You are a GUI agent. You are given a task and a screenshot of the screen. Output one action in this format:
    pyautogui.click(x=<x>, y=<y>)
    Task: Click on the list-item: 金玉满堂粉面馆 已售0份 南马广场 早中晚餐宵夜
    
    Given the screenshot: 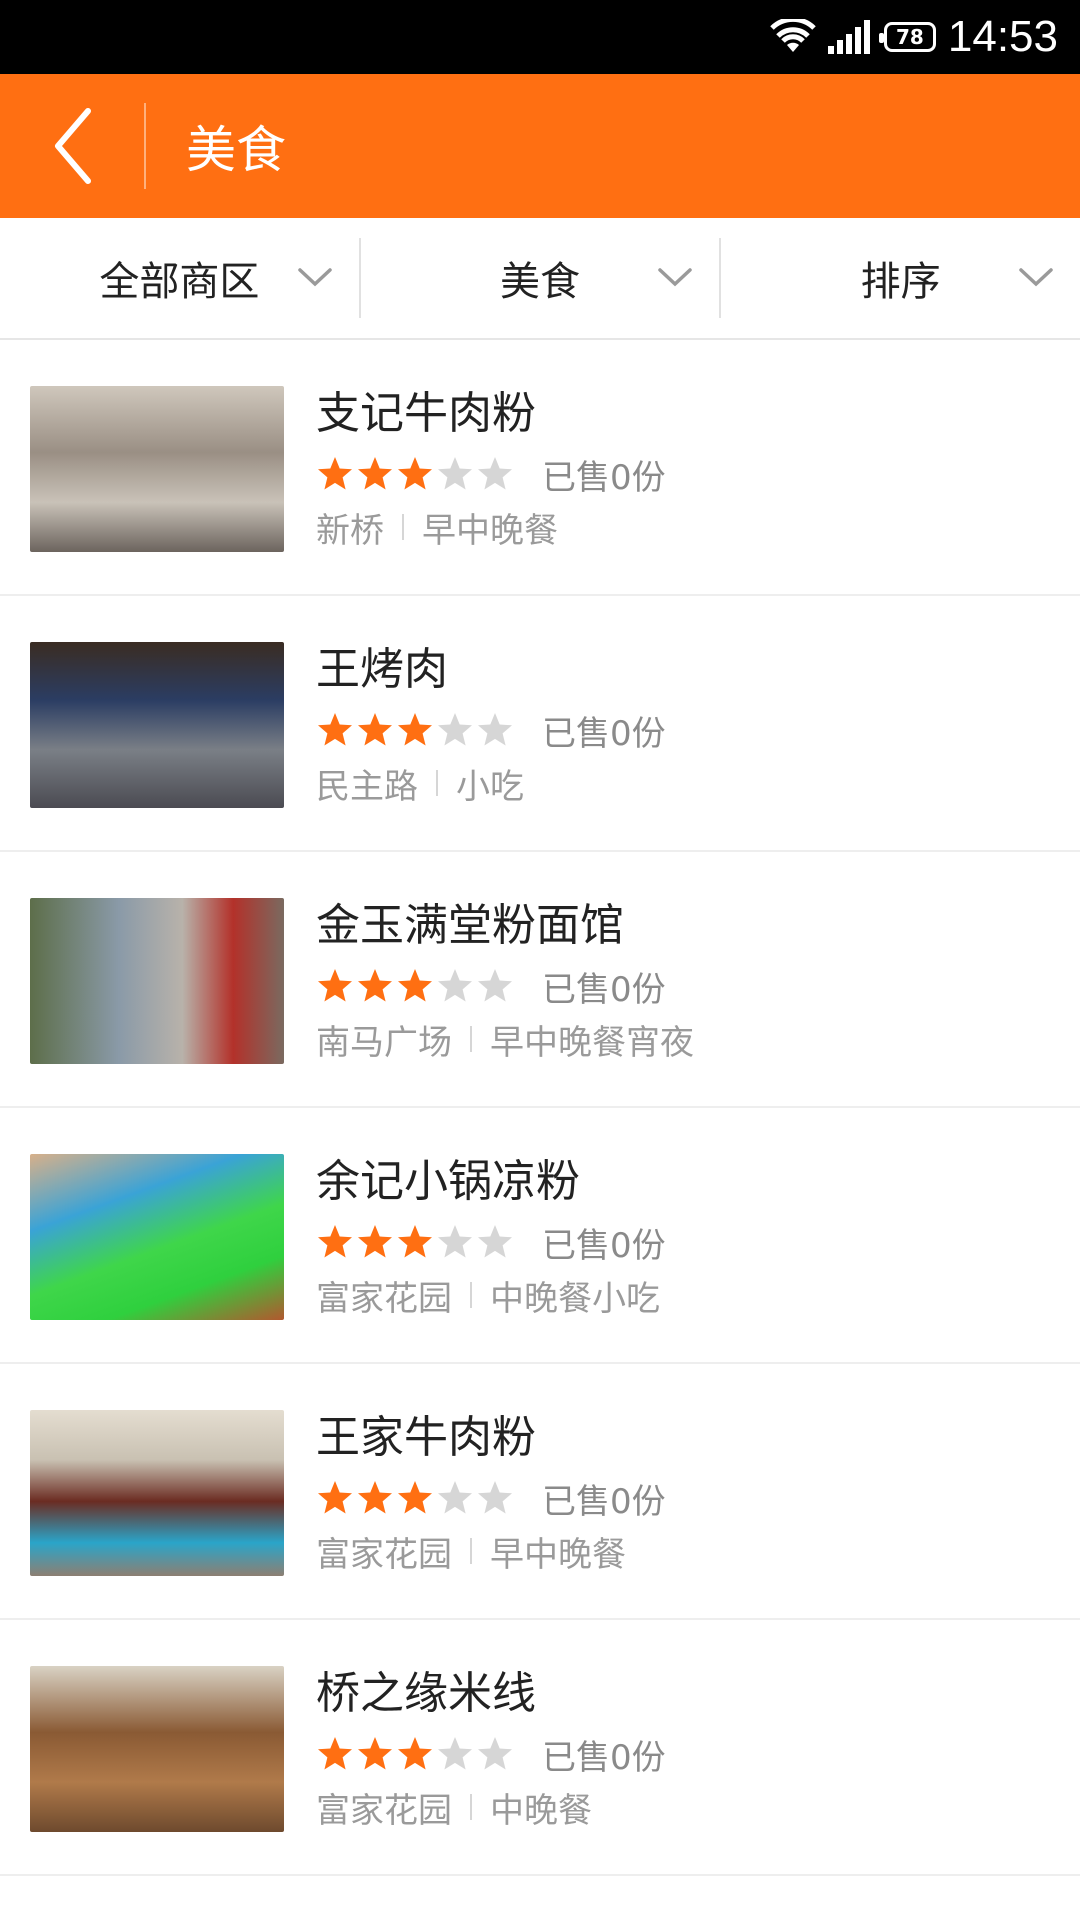 What is the action you would take?
    pyautogui.click(x=540, y=980)
    